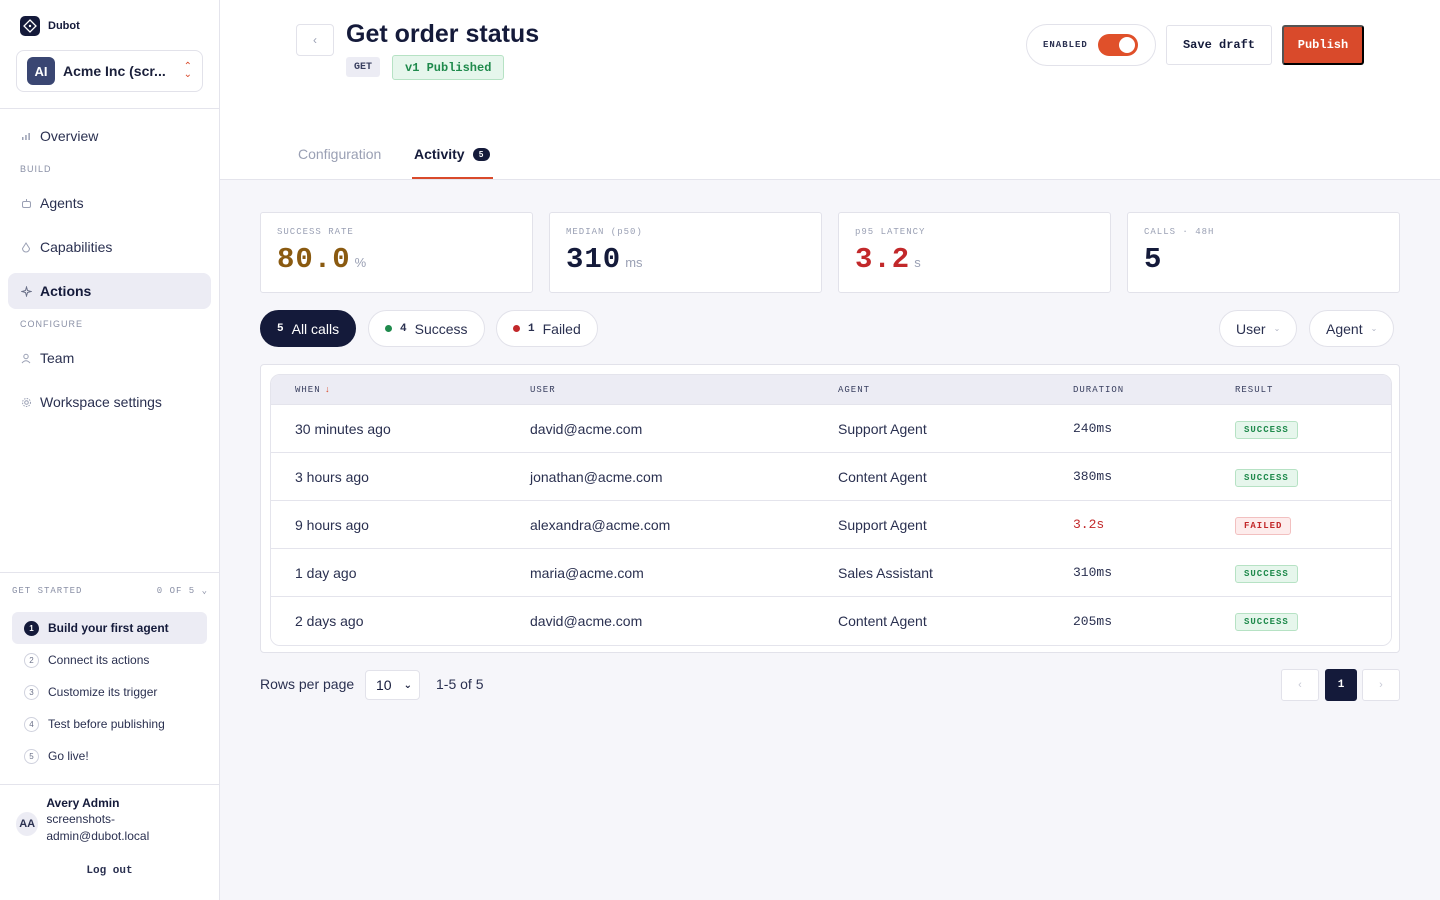 This screenshot has height=900, width=1440. I want to click on tab-label: Configuration, so click(340, 154).